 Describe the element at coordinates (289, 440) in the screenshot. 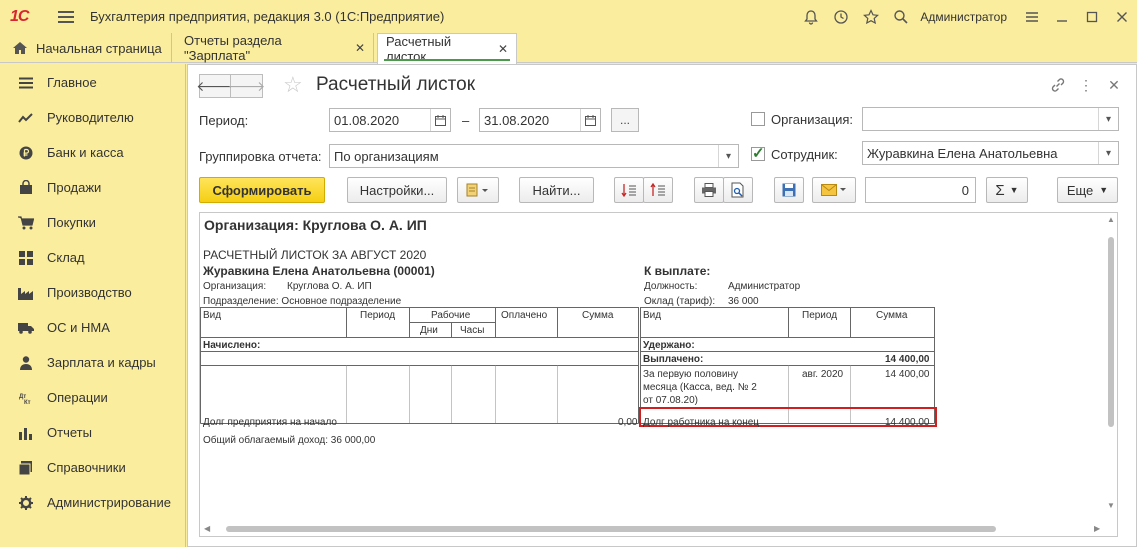

I see `taxable-income: Общий облагаемый доход: 36 000,00` at that location.